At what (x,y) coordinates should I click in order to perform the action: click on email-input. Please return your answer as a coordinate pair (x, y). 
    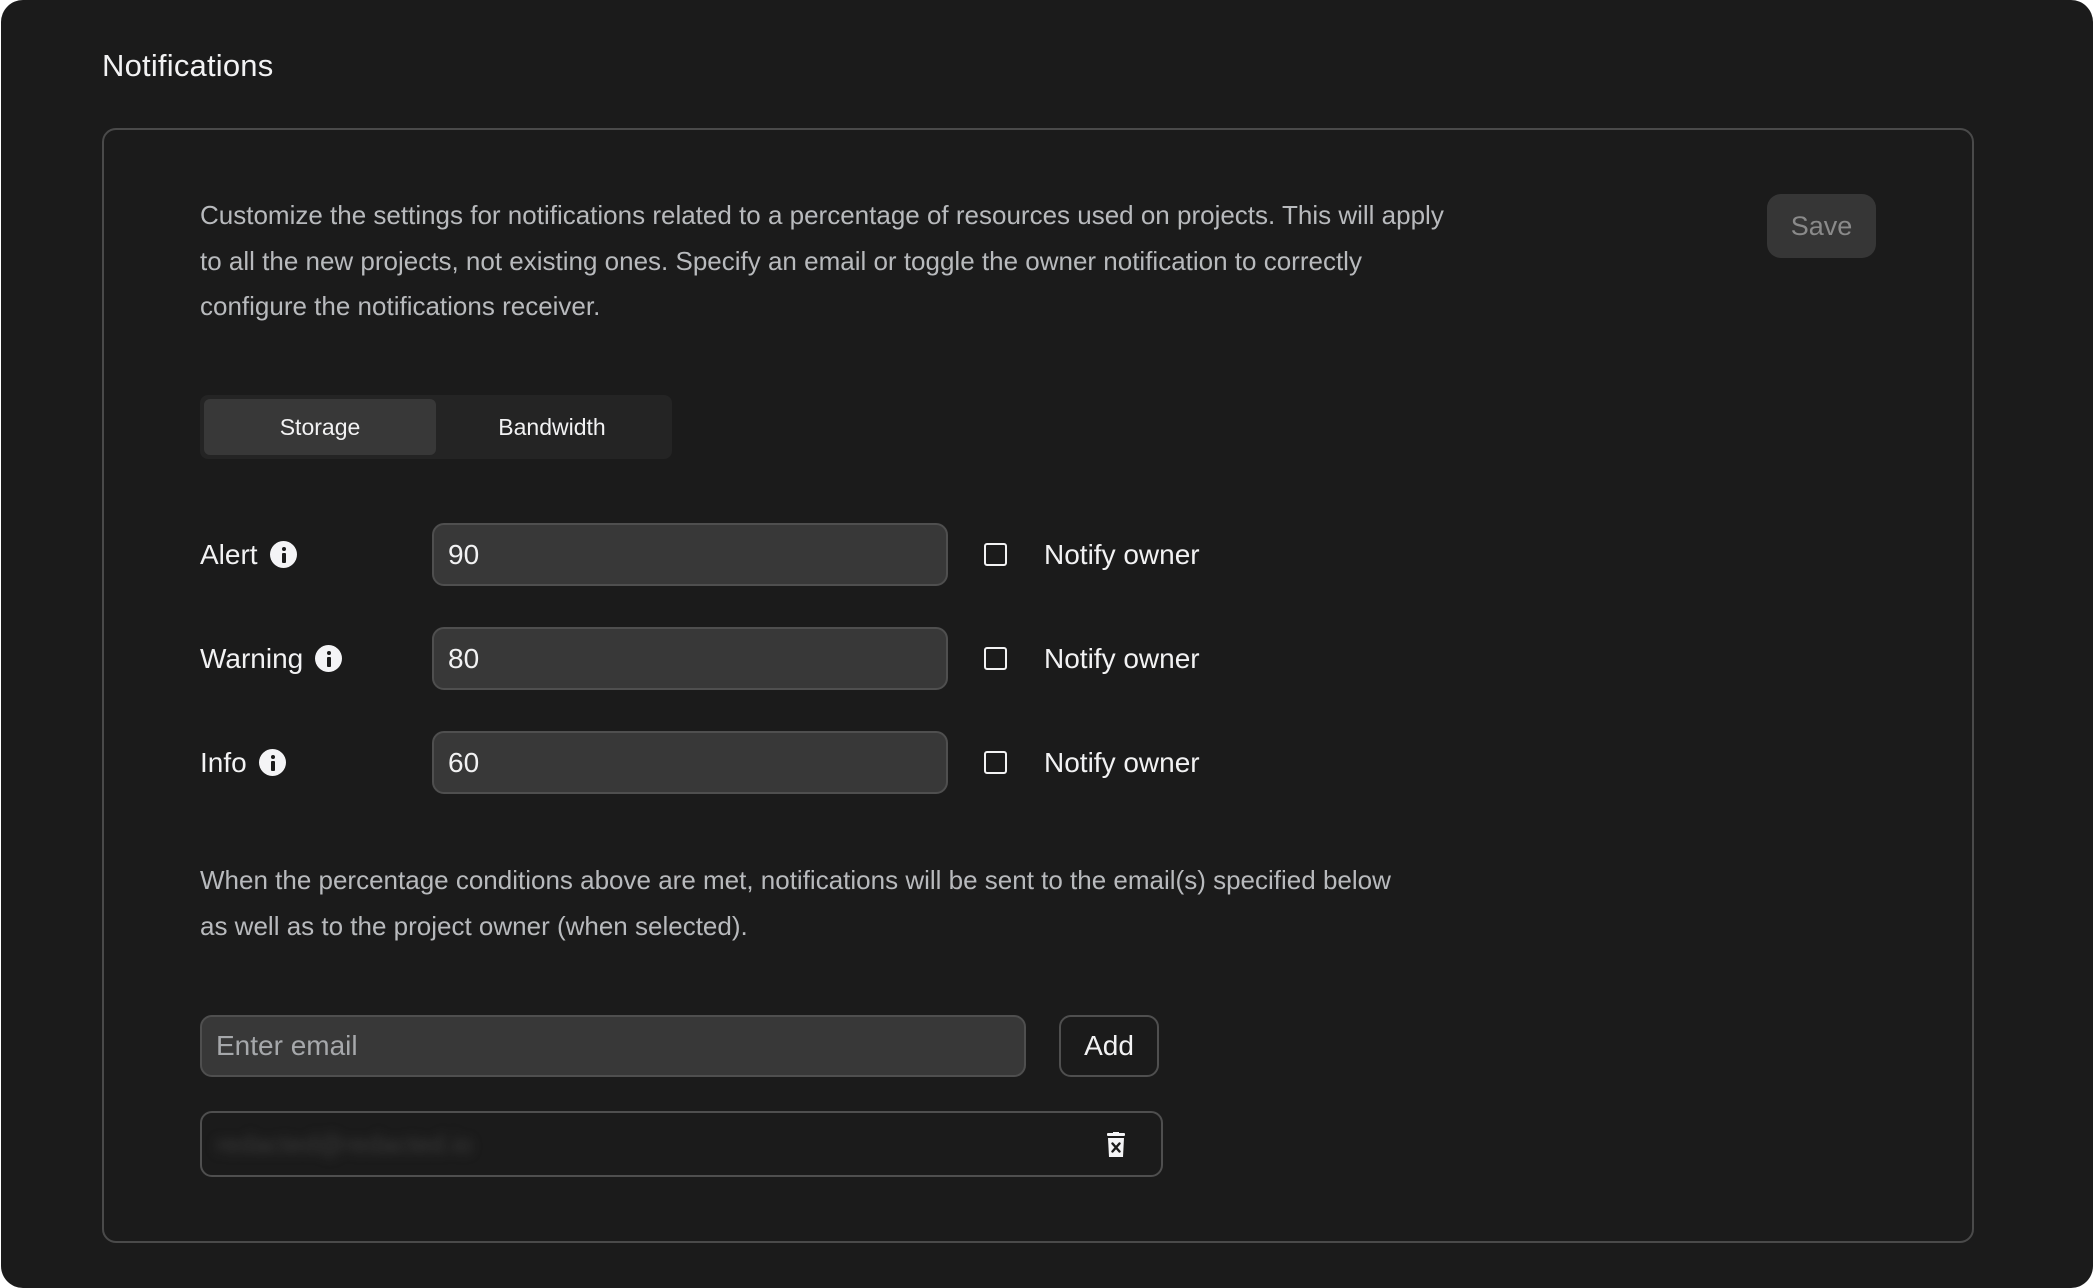
    Looking at the image, I should click on (613, 1046).